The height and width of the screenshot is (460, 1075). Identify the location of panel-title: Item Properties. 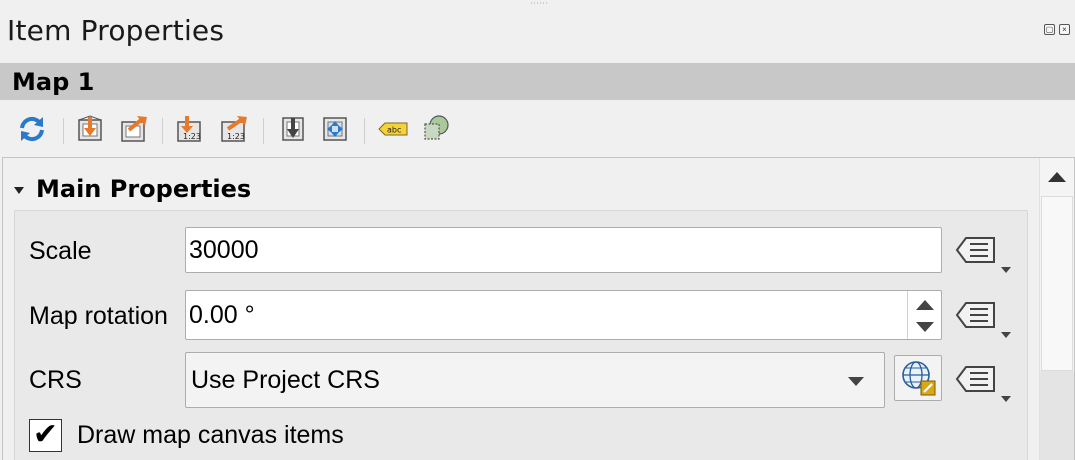
(116, 30).